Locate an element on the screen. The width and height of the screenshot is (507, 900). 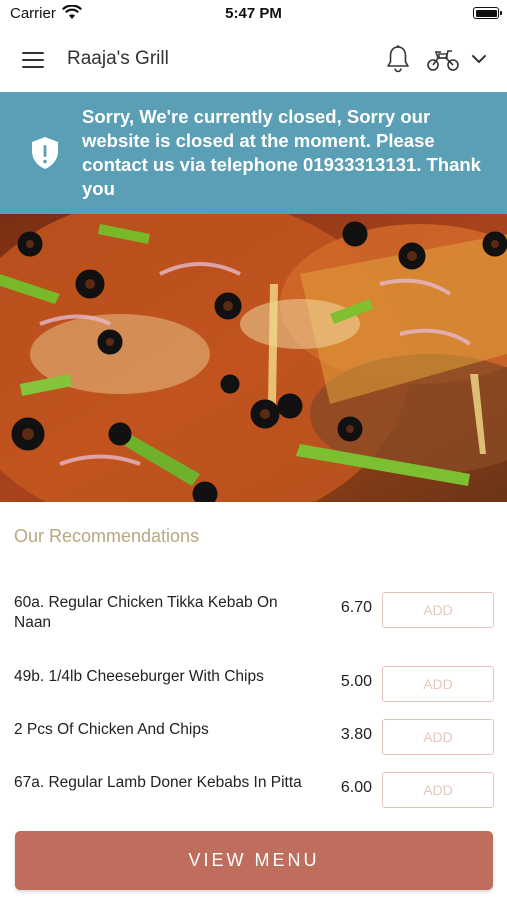
item-price: 5.00 is located at coordinates (356, 681).